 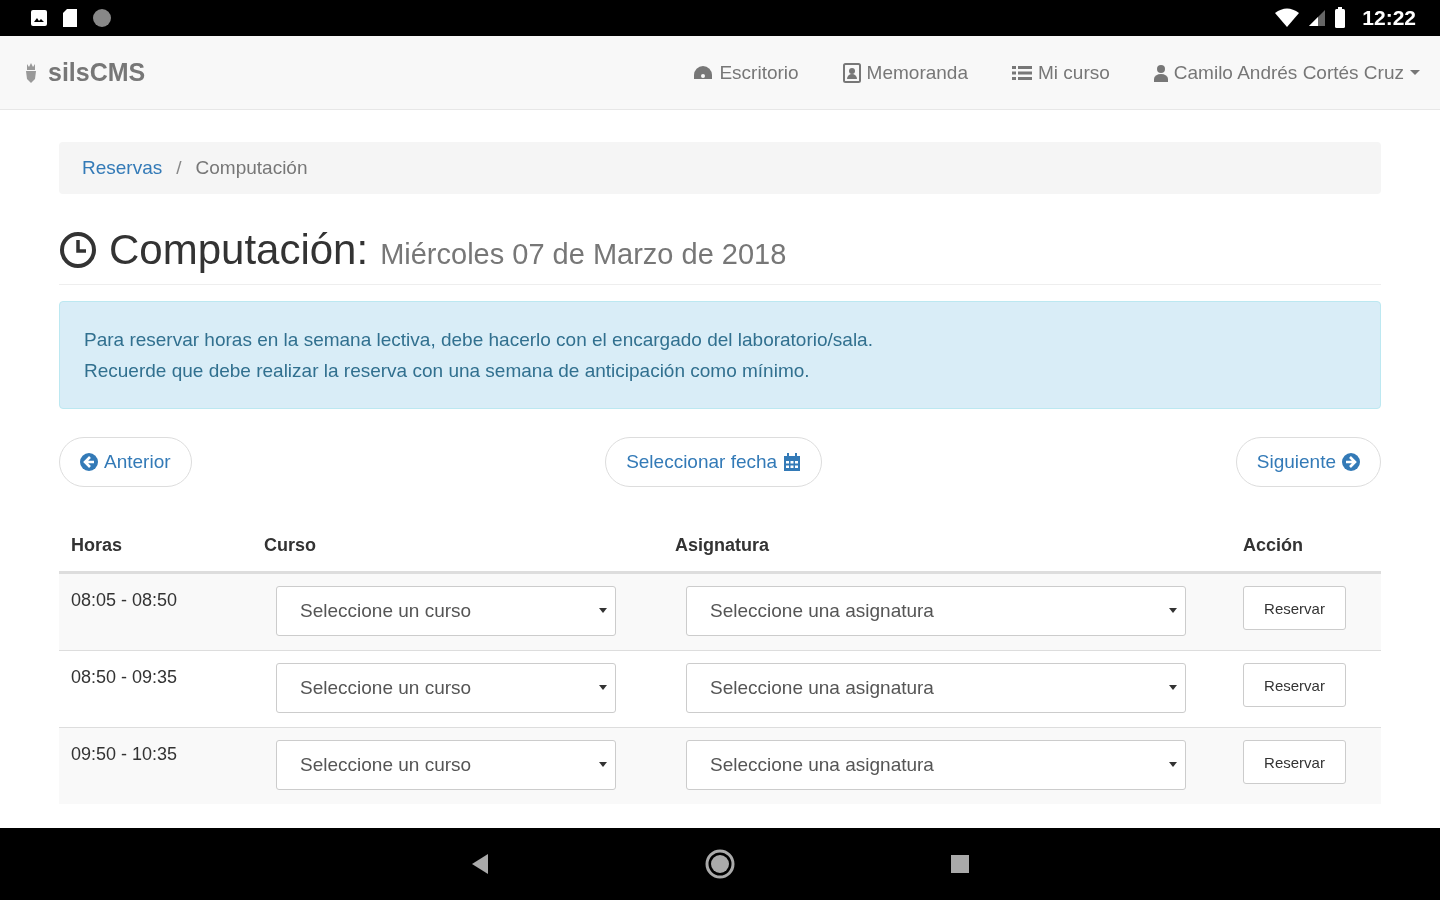 What do you see at coordinates (239, 250) in the screenshot?
I see `page-title: Computación:` at bounding box center [239, 250].